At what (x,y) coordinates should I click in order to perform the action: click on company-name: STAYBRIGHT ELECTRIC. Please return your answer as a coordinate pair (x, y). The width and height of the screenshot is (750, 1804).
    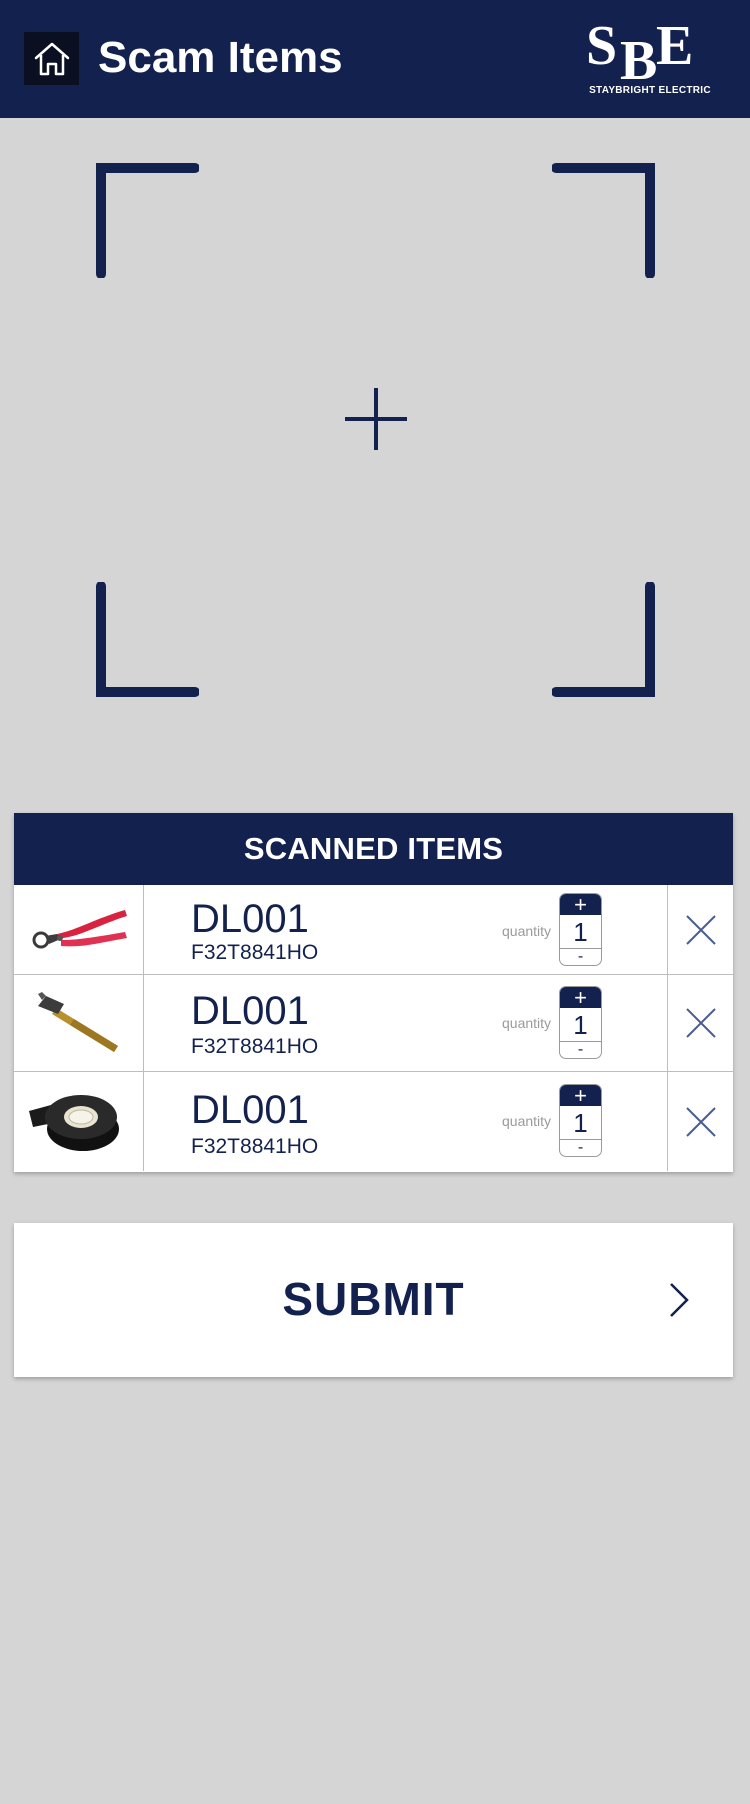
    Looking at the image, I should click on (650, 90).